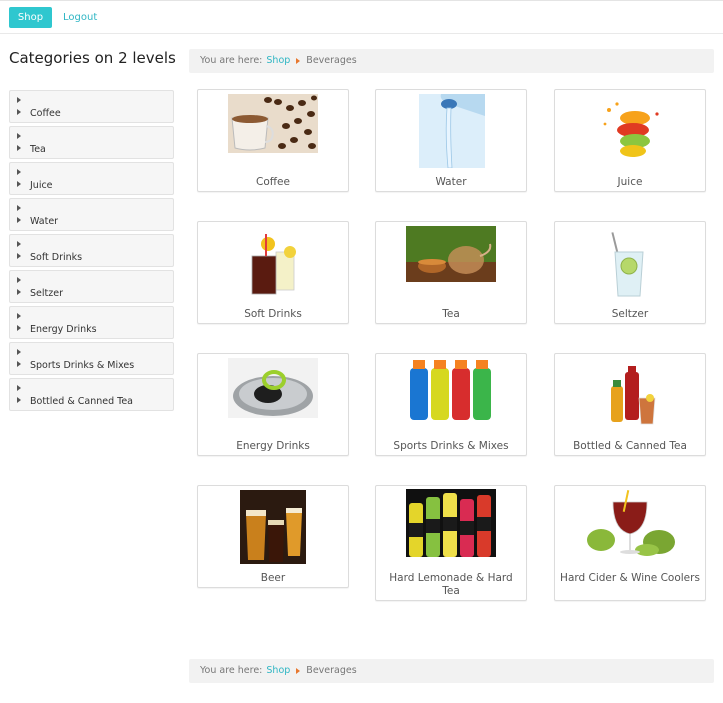 Image resolution: width=723 pixels, height=703 pixels. Describe the element at coordinates (91, 178) in the screenshot. I see `category-item-juice: Juice` at that location.